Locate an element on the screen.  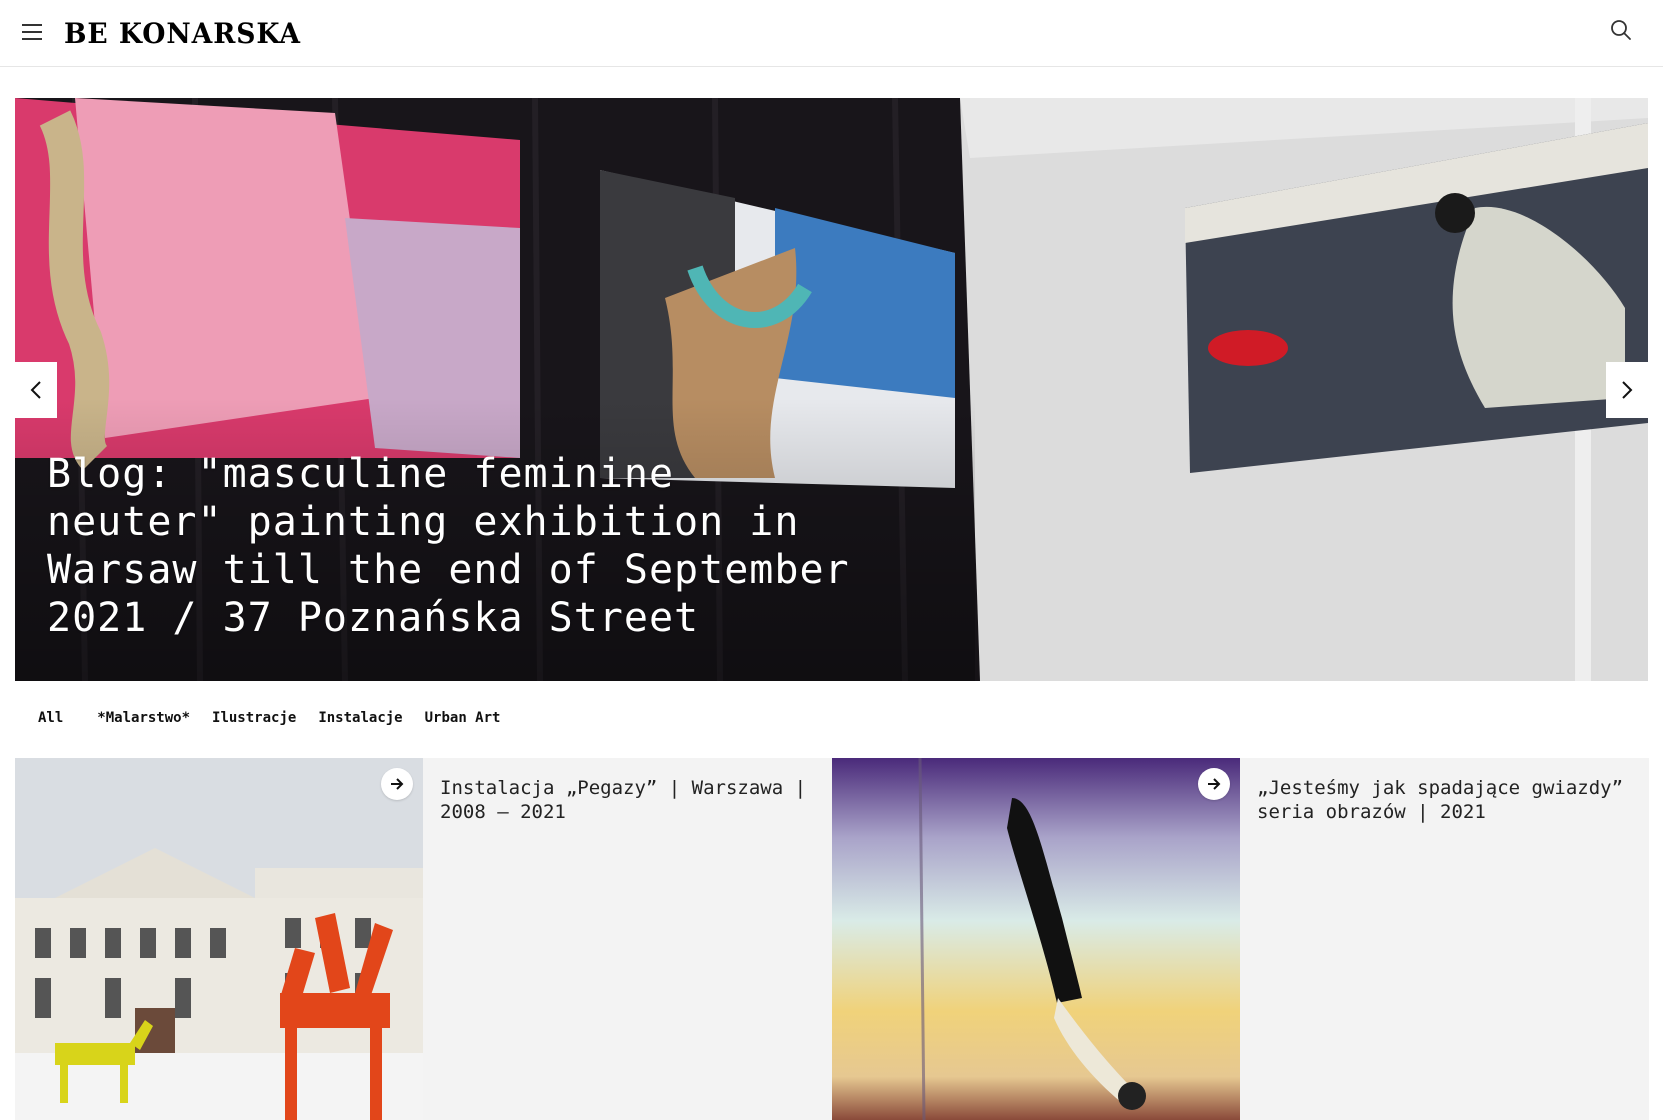
slider-prev-button is located at coordinates (36, 390).